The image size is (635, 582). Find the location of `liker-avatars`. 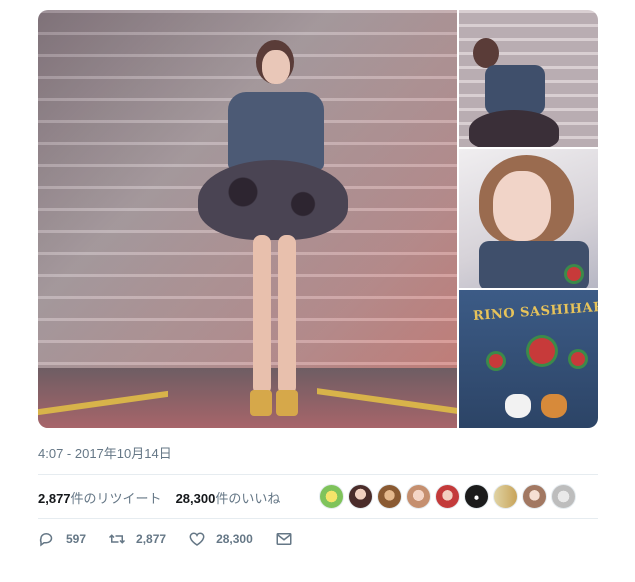

liker-avatars is located at coordinates (449, 496).